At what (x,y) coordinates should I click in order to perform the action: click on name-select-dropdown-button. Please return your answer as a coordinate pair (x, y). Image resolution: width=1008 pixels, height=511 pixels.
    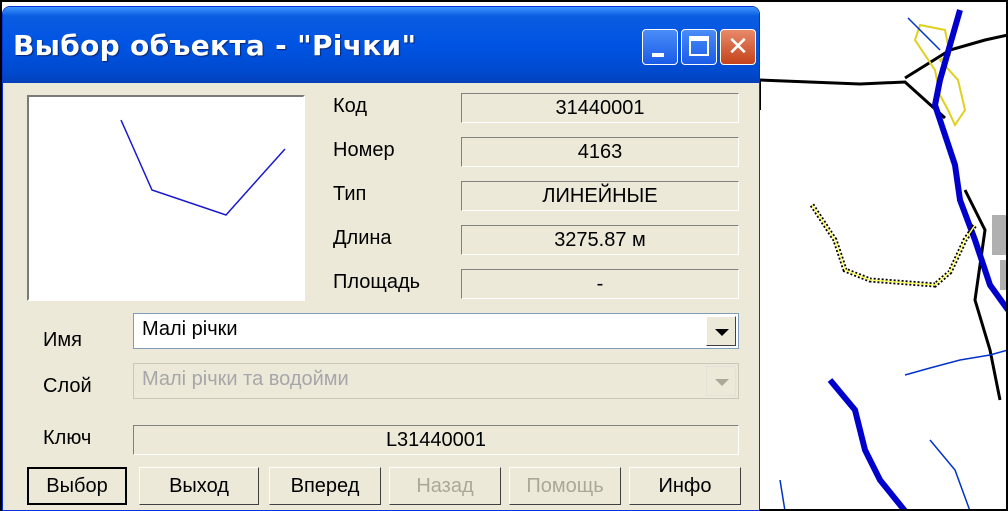
    Looking at the image, I should click on (721, 331).